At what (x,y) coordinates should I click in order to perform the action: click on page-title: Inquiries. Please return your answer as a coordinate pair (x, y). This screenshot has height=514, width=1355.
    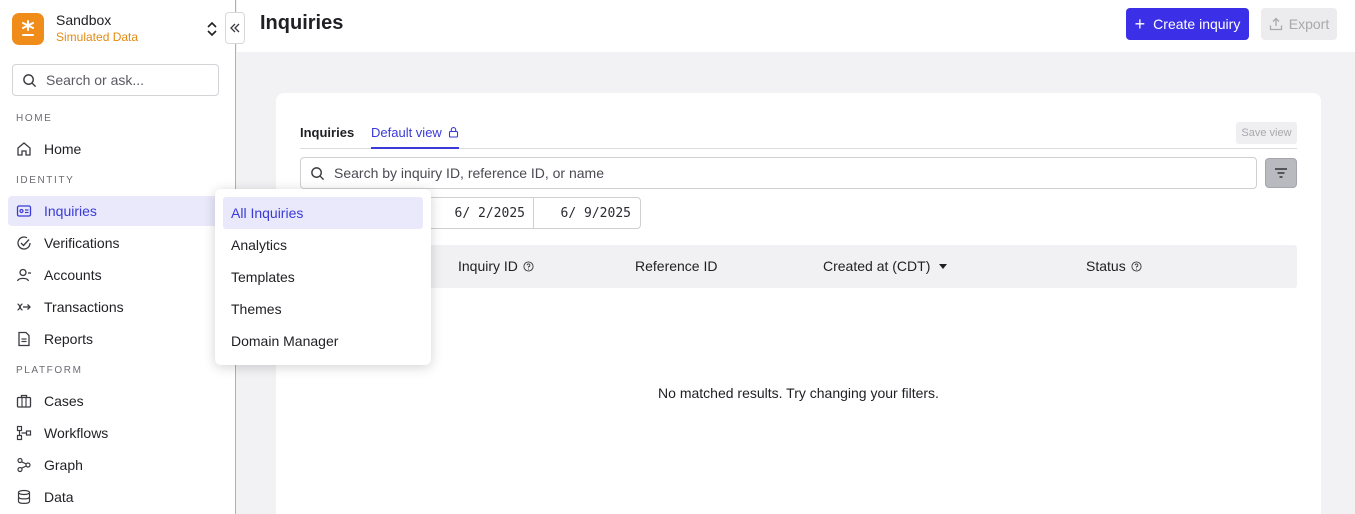
    Looking at the image, I should click on (302, 23).